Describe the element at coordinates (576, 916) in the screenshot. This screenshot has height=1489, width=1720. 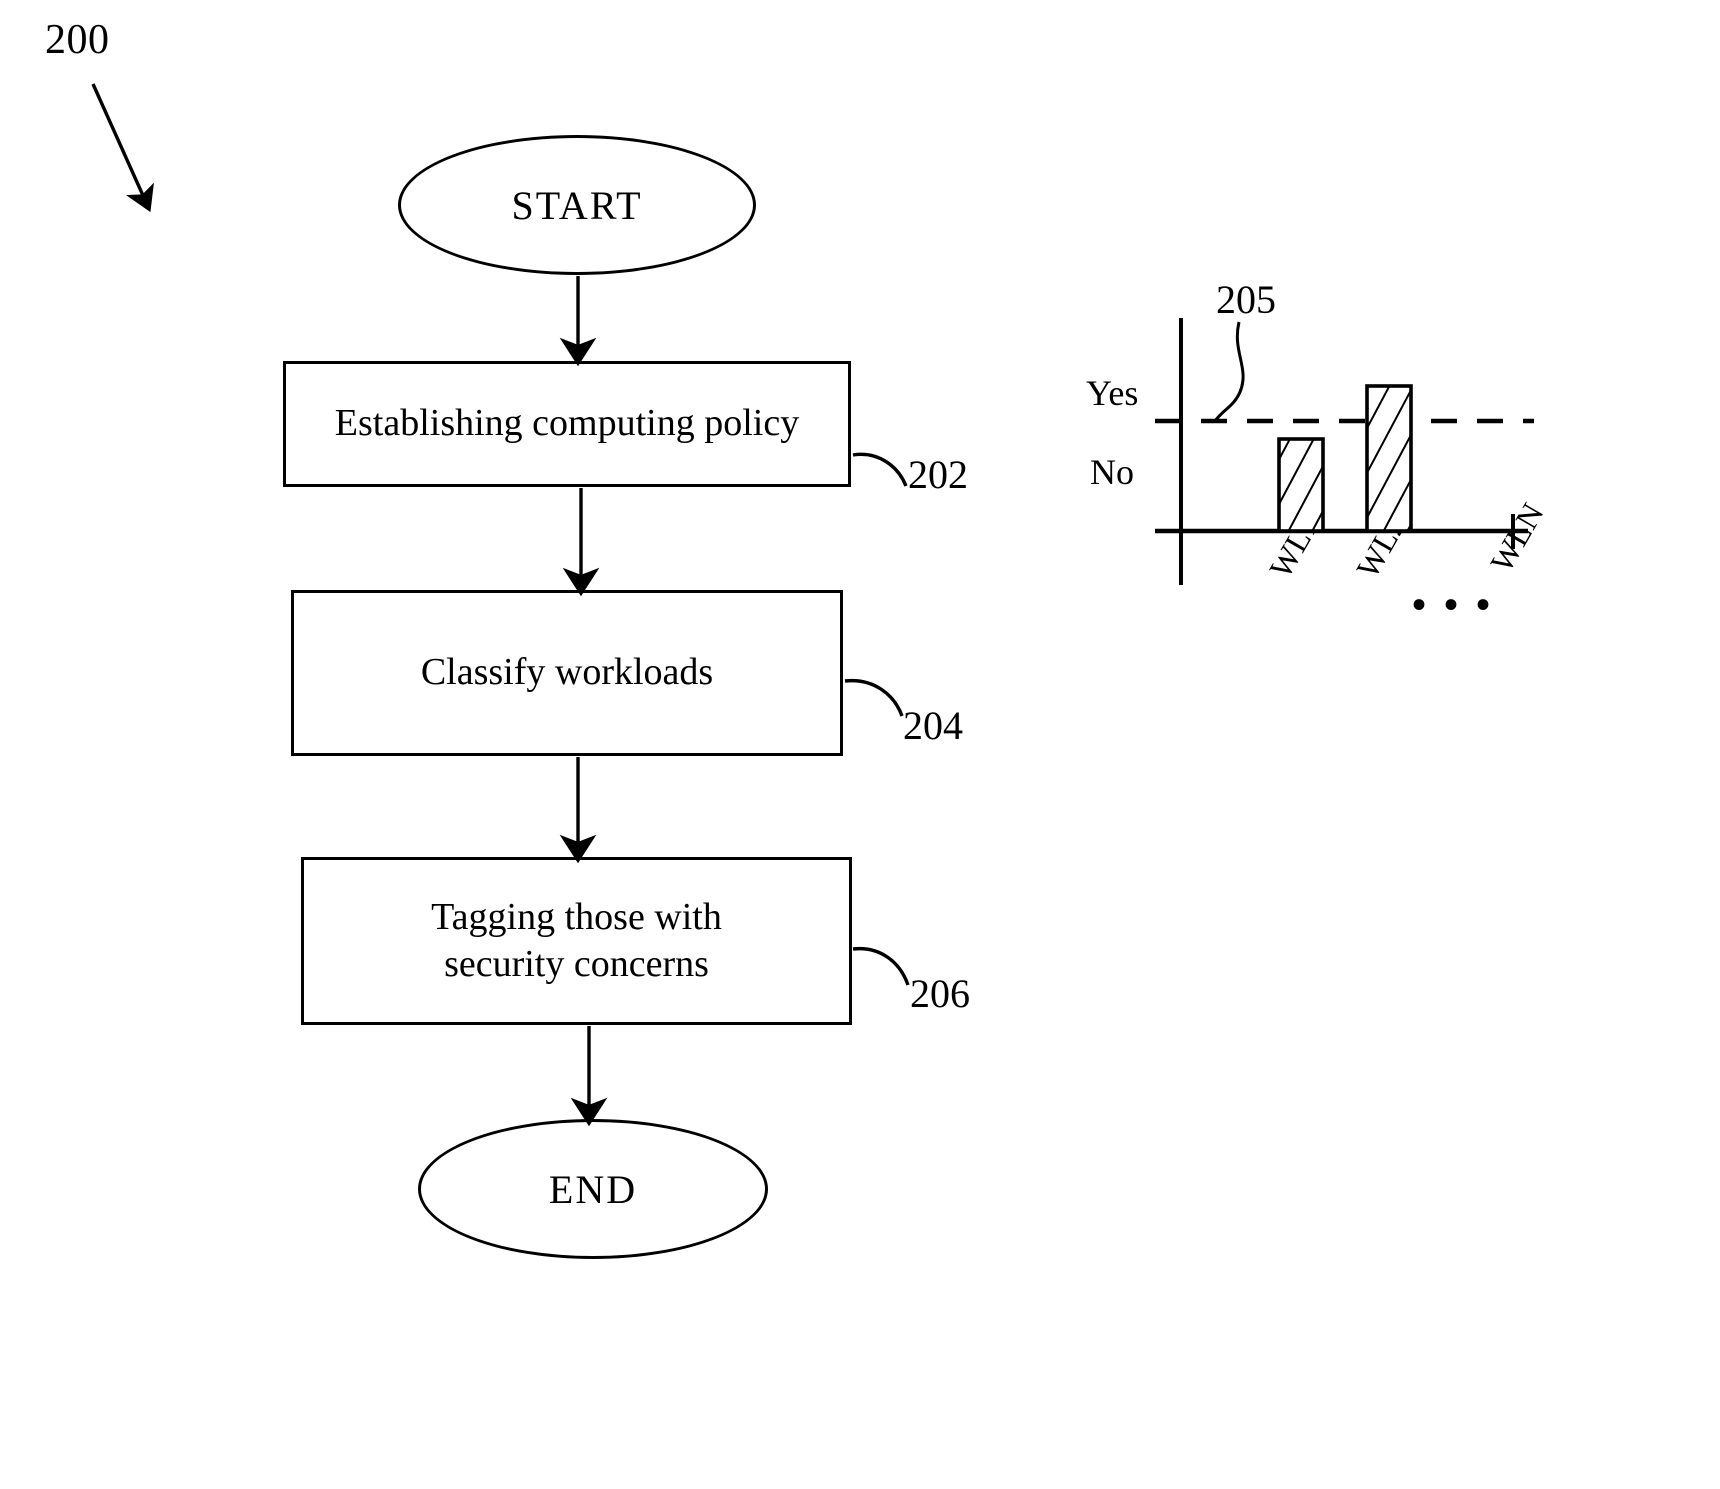
I see `process-box-3-label-line1: Tagging those with` at that location.